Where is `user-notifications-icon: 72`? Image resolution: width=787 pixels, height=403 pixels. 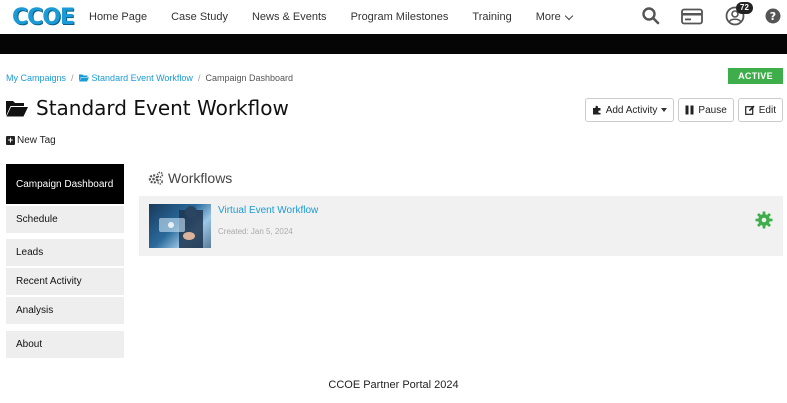
user-notifications-icon: 72 is located at coordinates (739, 16).